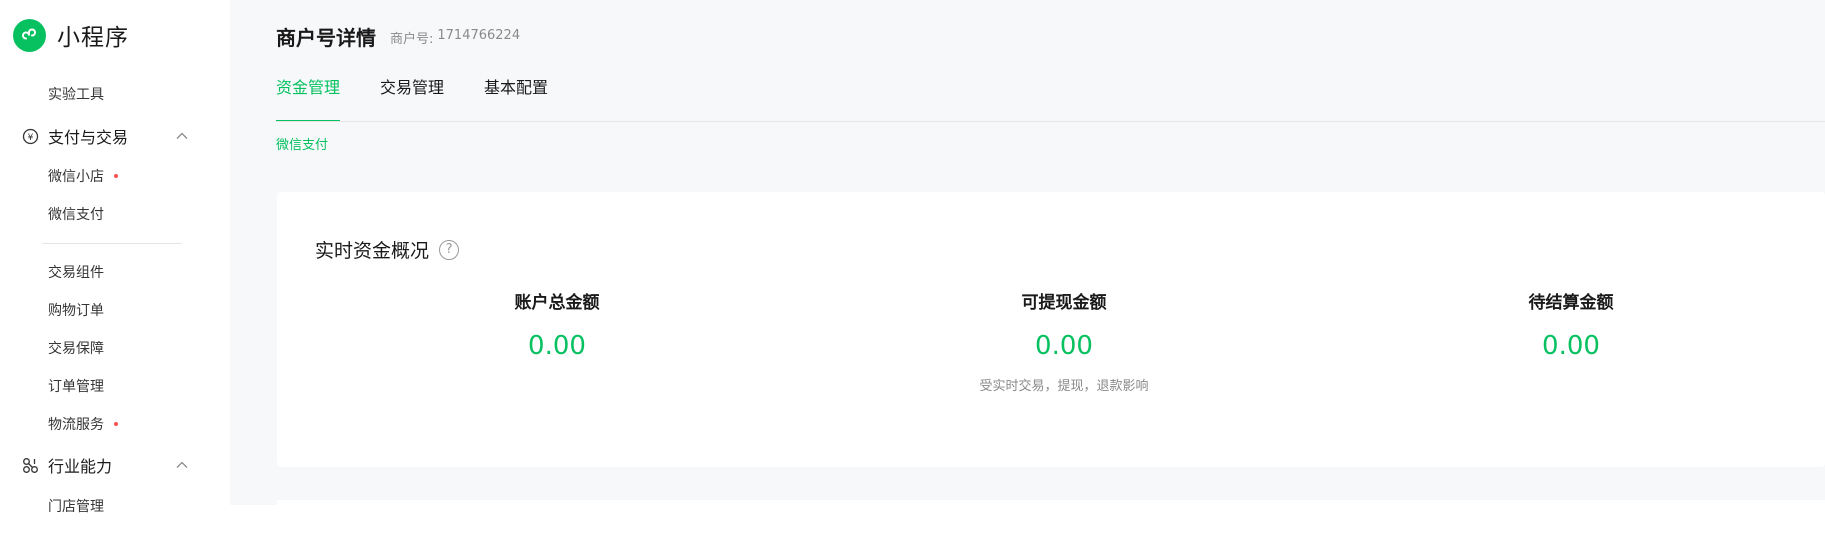 This screenshot has height=540, width=1825. Describe the element at coordinates (1571, 303) in the screenshot. I see `stat-label: 待结算金额` at that location.